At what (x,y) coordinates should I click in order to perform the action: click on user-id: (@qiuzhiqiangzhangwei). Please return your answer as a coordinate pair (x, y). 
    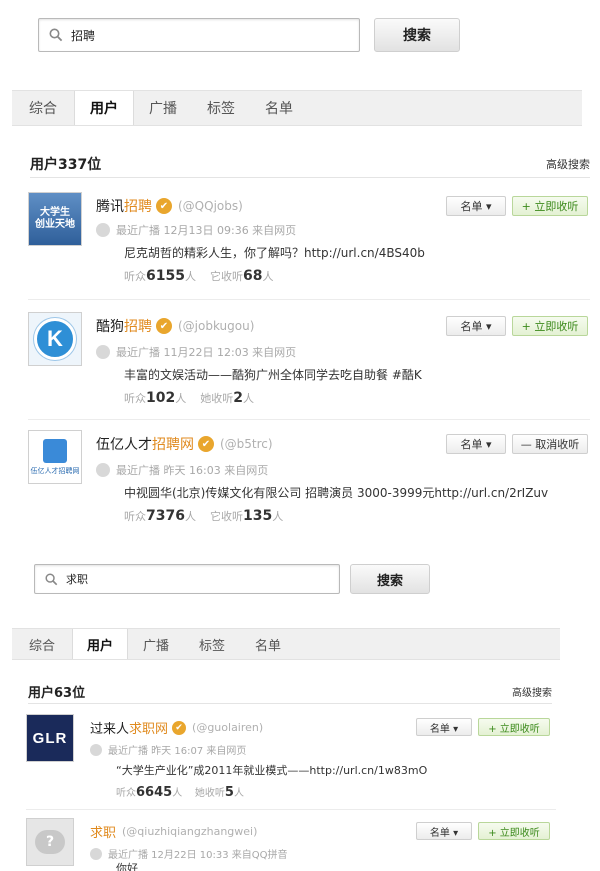
    Looking at the image, I should click on (190, 831).